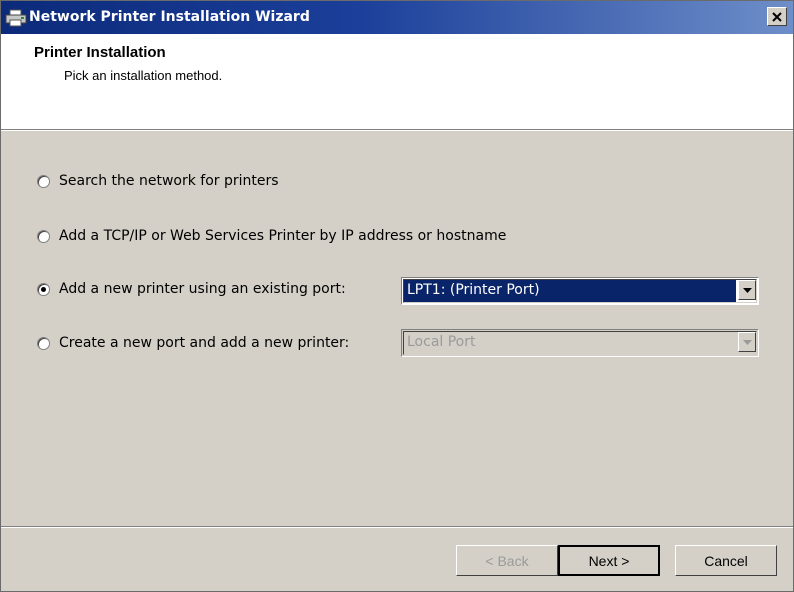 This screenshot has width=794, height=592. Describe the element at coordinates (726, 560) in the screenshot. I see `cancel-button: Cancel` at that location.